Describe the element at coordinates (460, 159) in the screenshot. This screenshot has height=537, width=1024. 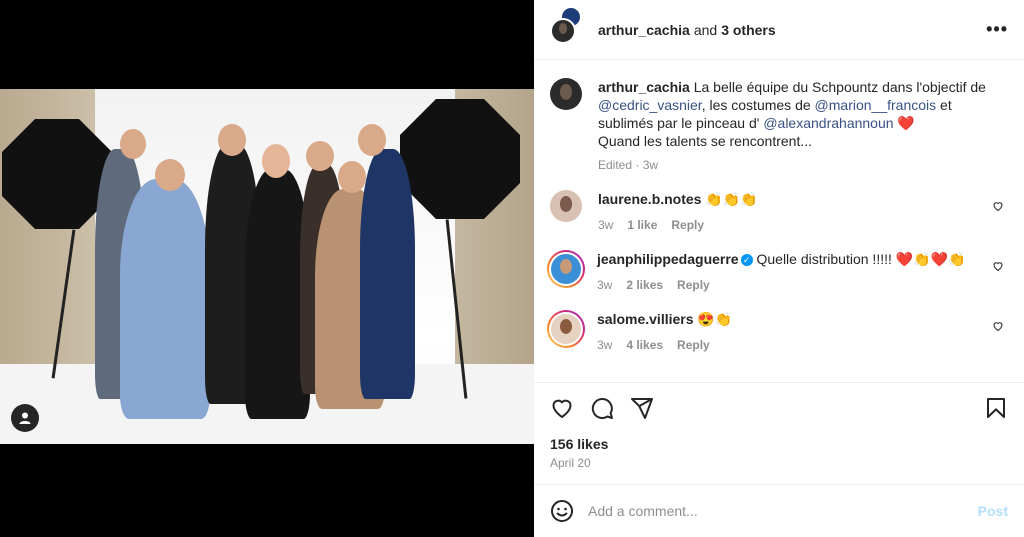
I see `softbox-right` at that location.